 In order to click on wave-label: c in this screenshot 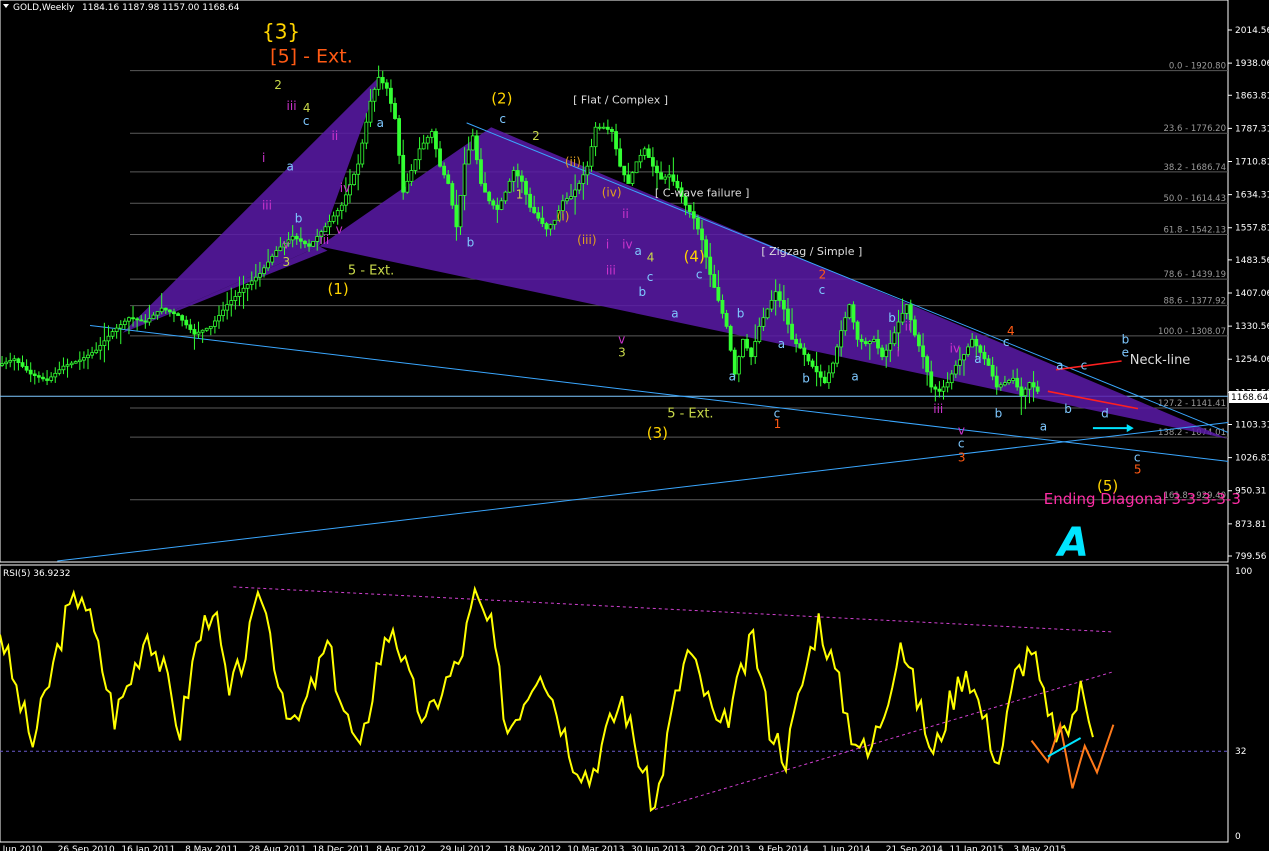, I will do `click(699, 275)`.